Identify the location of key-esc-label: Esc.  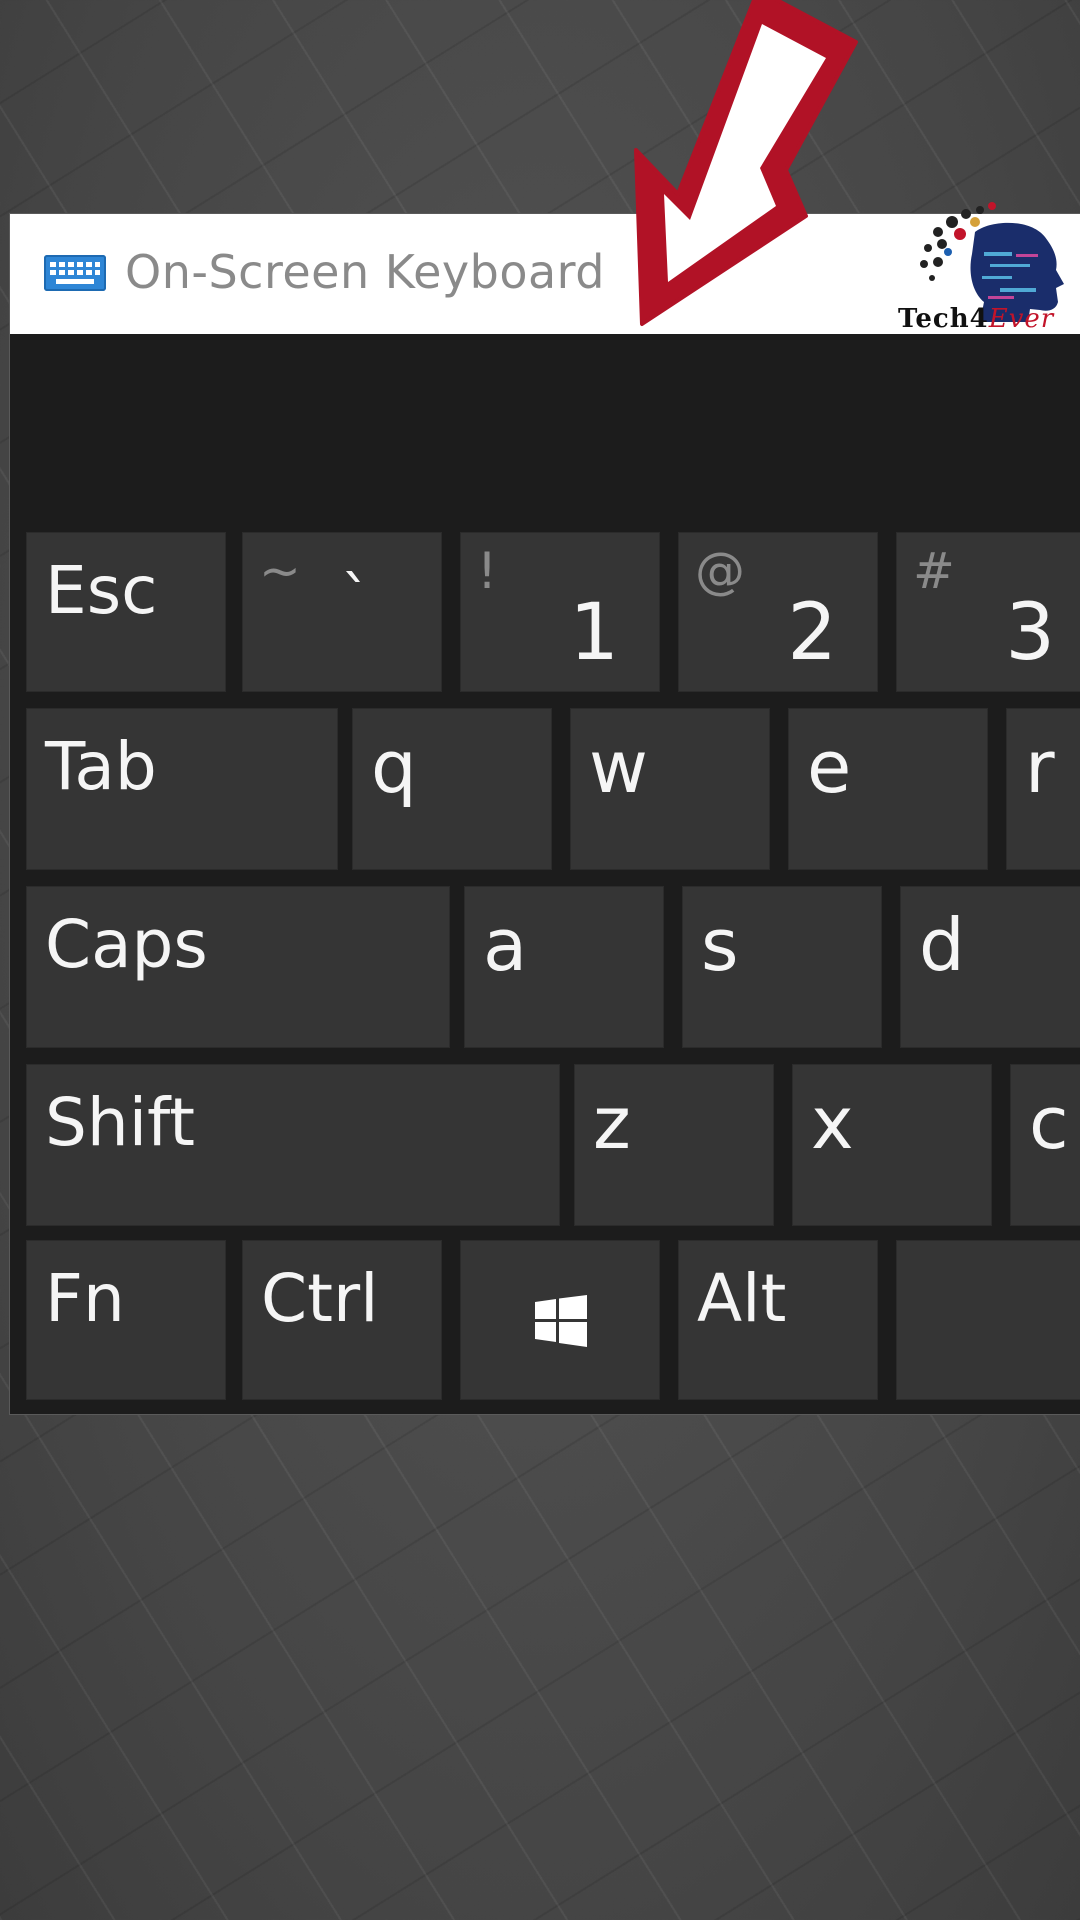
(101, 590).